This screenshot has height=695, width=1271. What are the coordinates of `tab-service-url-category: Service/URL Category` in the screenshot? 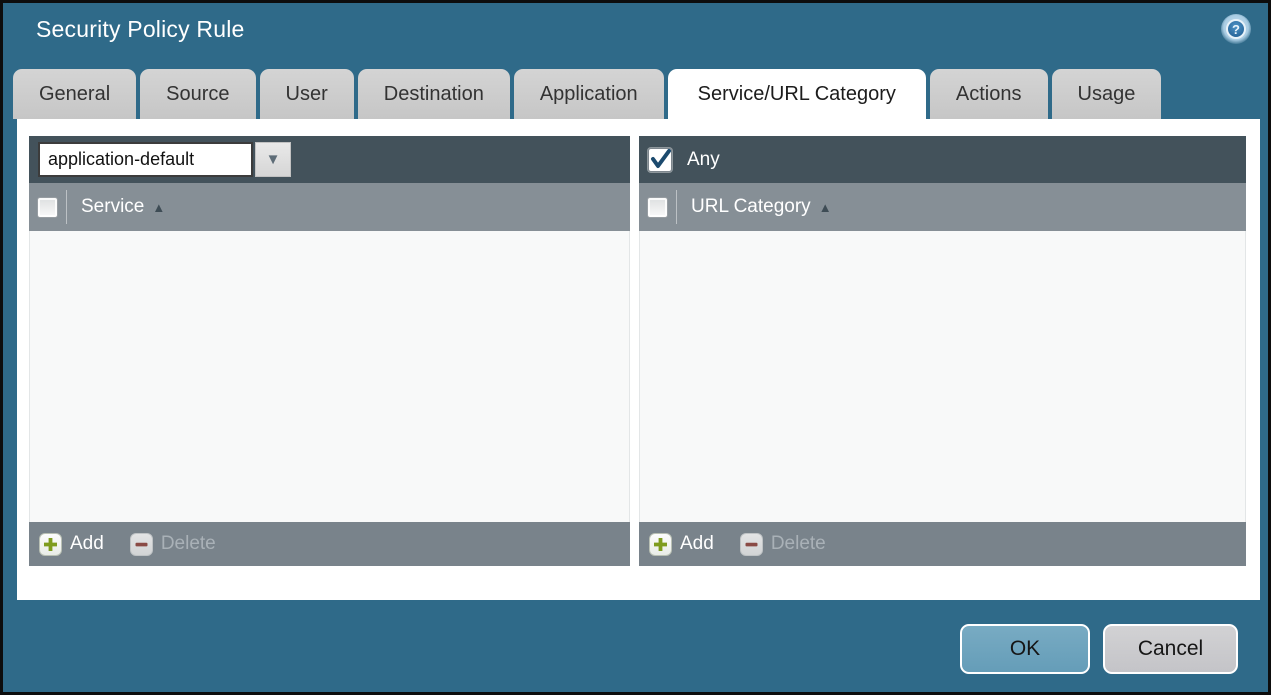 It's located at (796, 94).